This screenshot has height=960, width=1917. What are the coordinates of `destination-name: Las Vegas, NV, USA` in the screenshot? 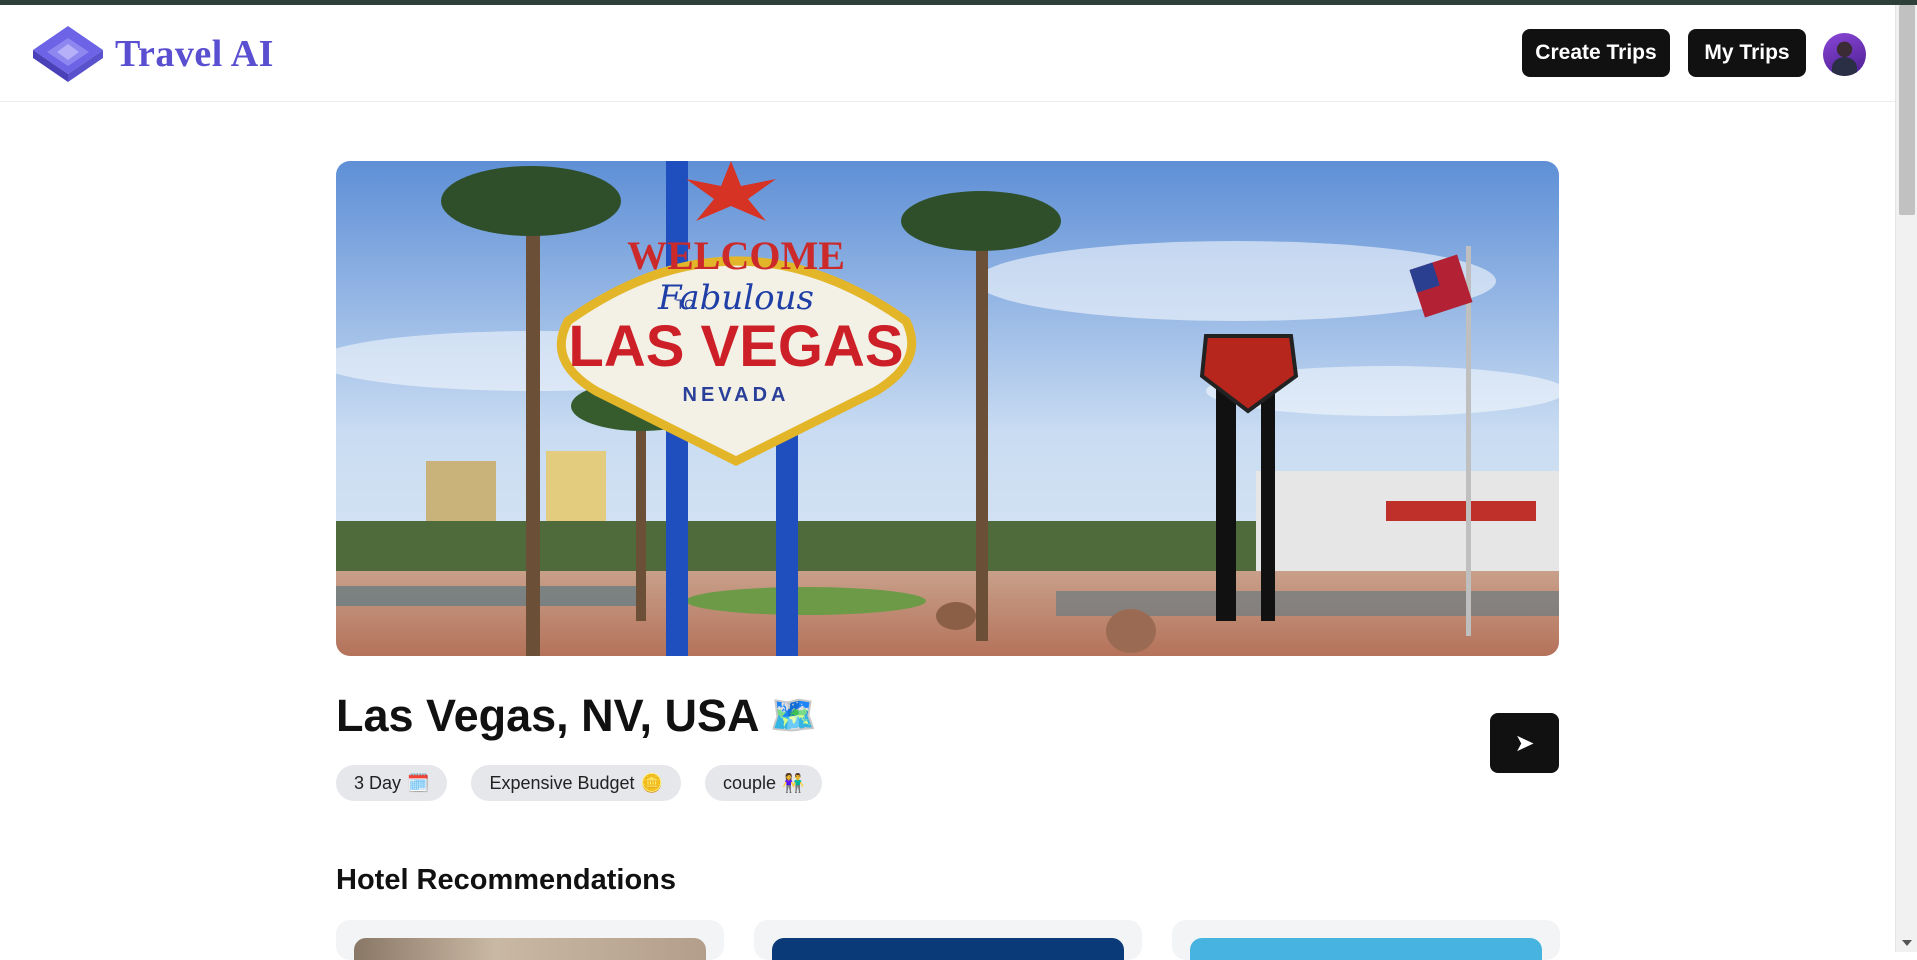 It's located at (548, 715).